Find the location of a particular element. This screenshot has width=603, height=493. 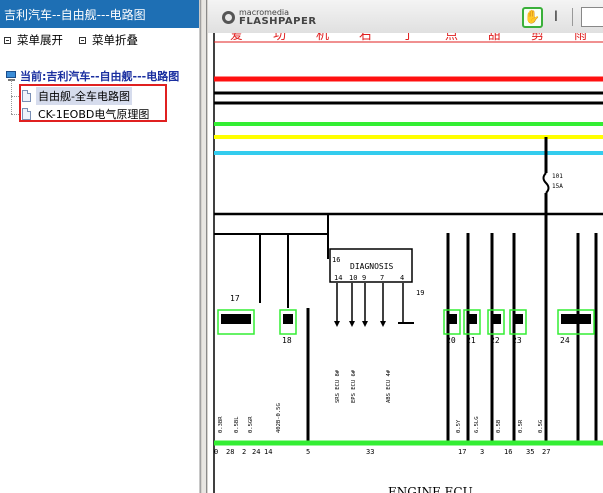

connector-number: 17 is located at coordinates (235, 298).